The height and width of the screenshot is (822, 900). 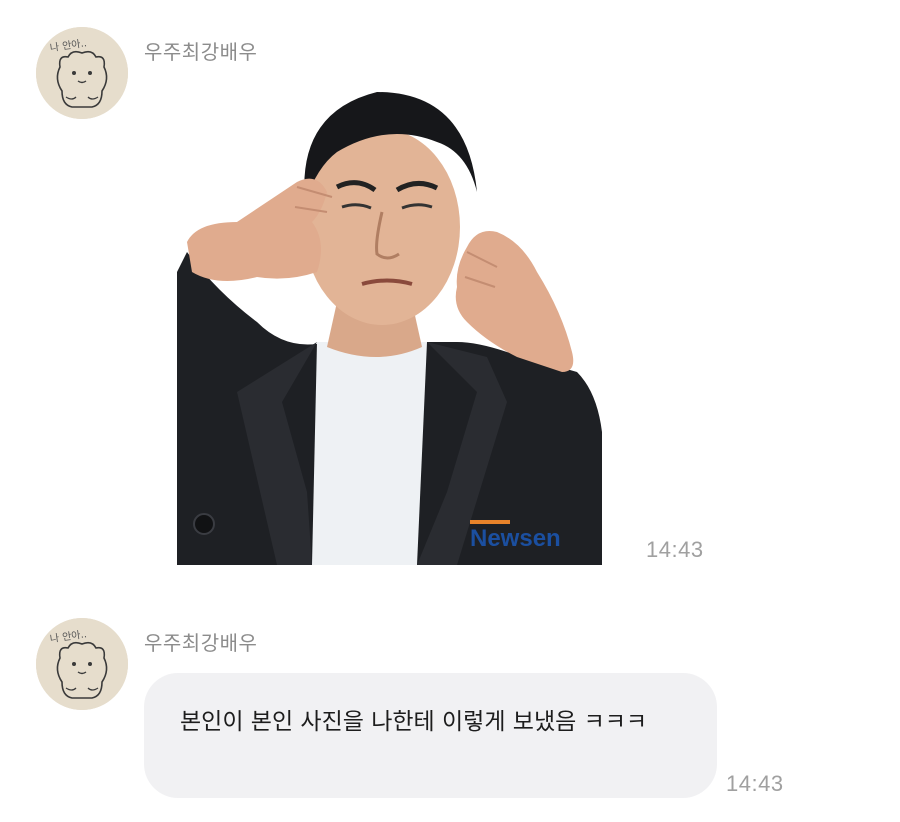 What do you see at coordinates (430, 735) in the screenshot?
I see `message-bubble: 본인이 본인 사진을 나한테 이렇게 보냈음 ㅋㅋㅋ` at bounding box center [430, 735].